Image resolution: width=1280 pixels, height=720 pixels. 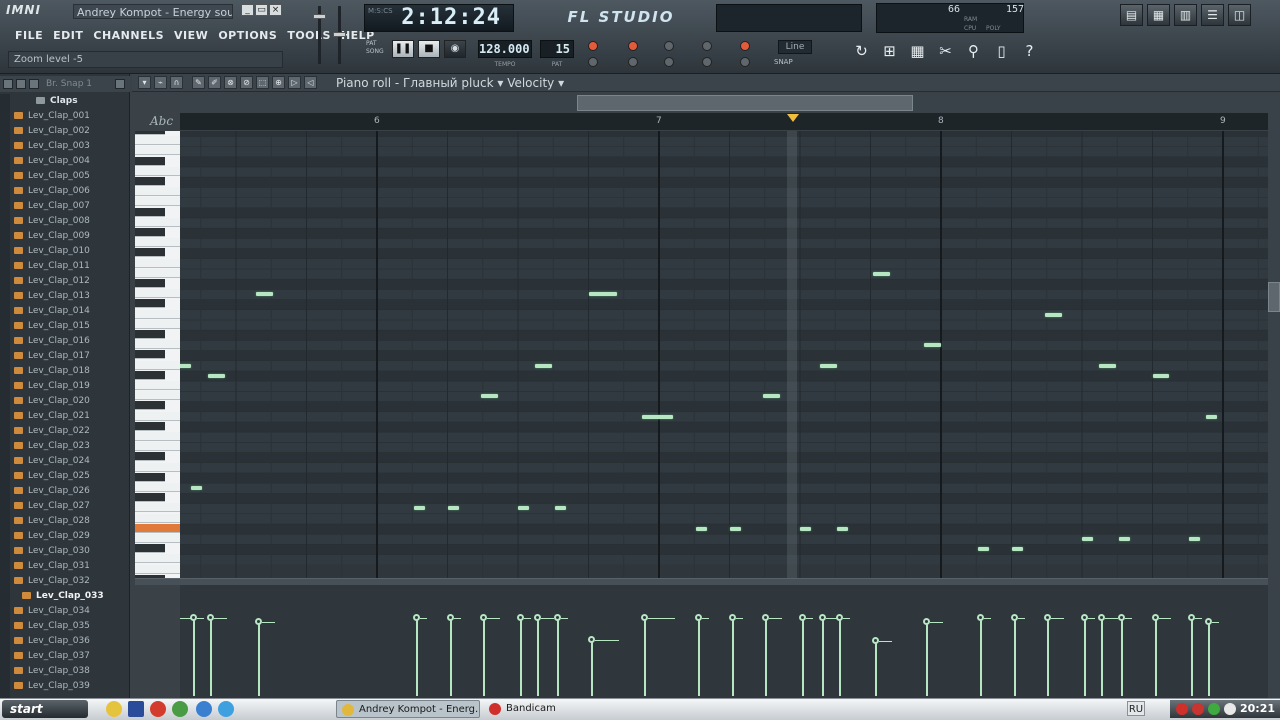 I want to click on menu-edit: EDIT, so click(x=68, y=36).